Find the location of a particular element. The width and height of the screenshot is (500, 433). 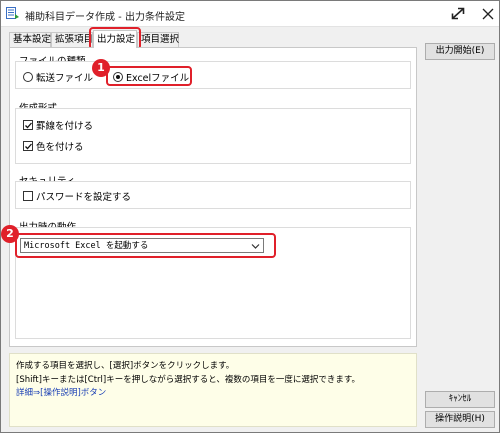

checkbox-password-label: パスワードを設定する is located at coordinates (84, 197).